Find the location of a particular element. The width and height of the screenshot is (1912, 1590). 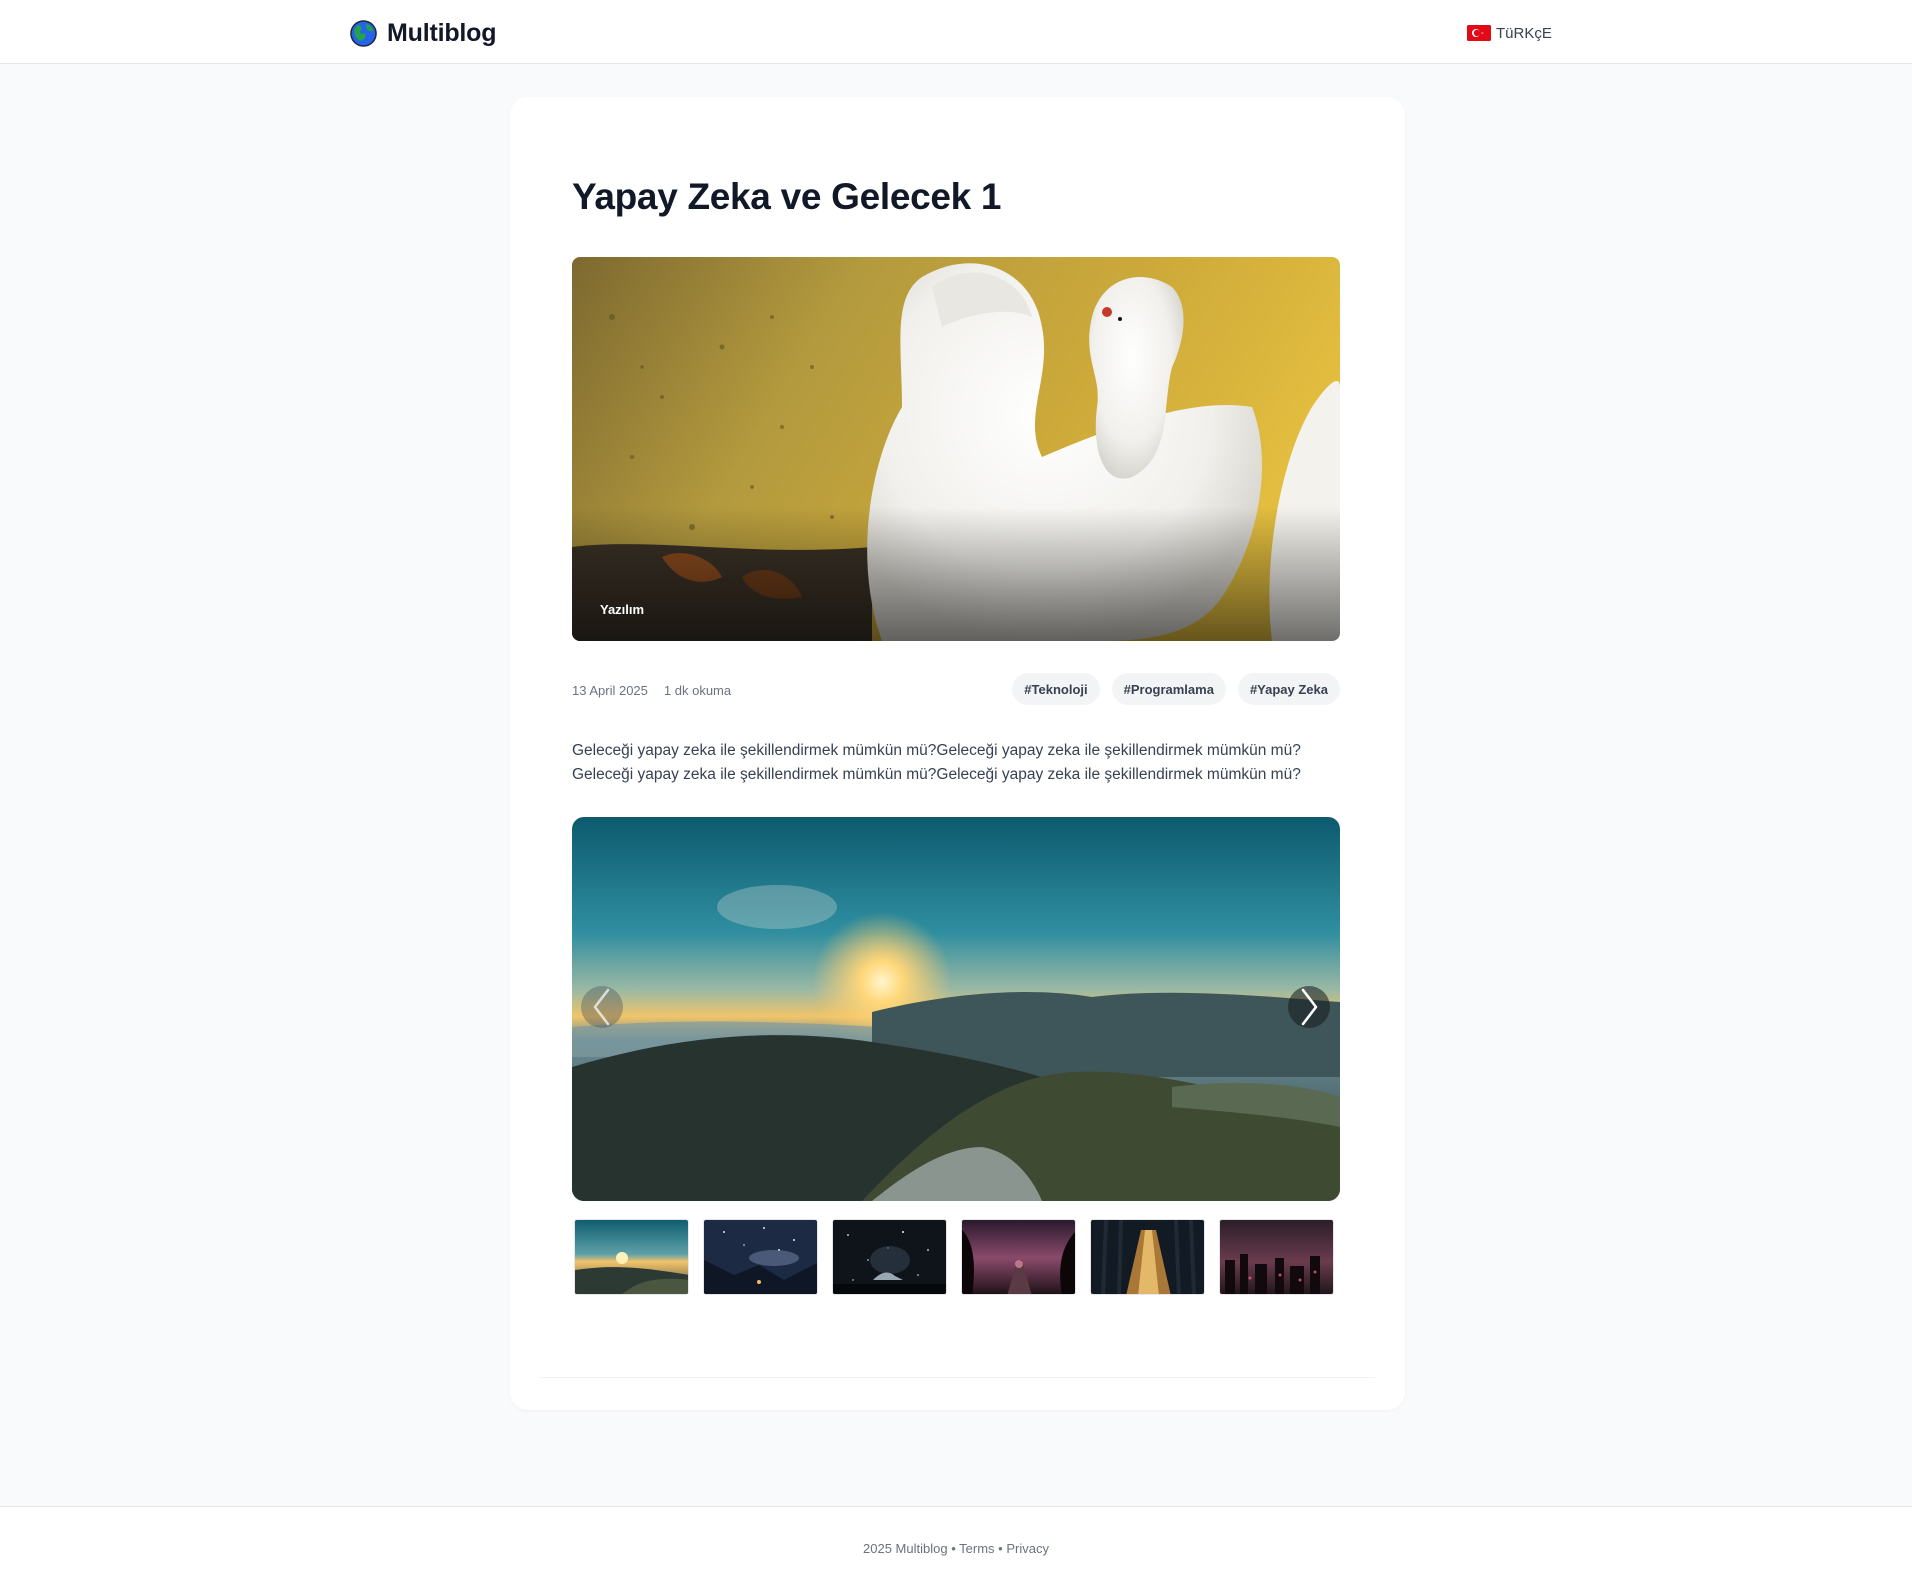

tag-list: #Teknoloji #Programlama #Yapay Zeka is located at coordinates (1176, 689).